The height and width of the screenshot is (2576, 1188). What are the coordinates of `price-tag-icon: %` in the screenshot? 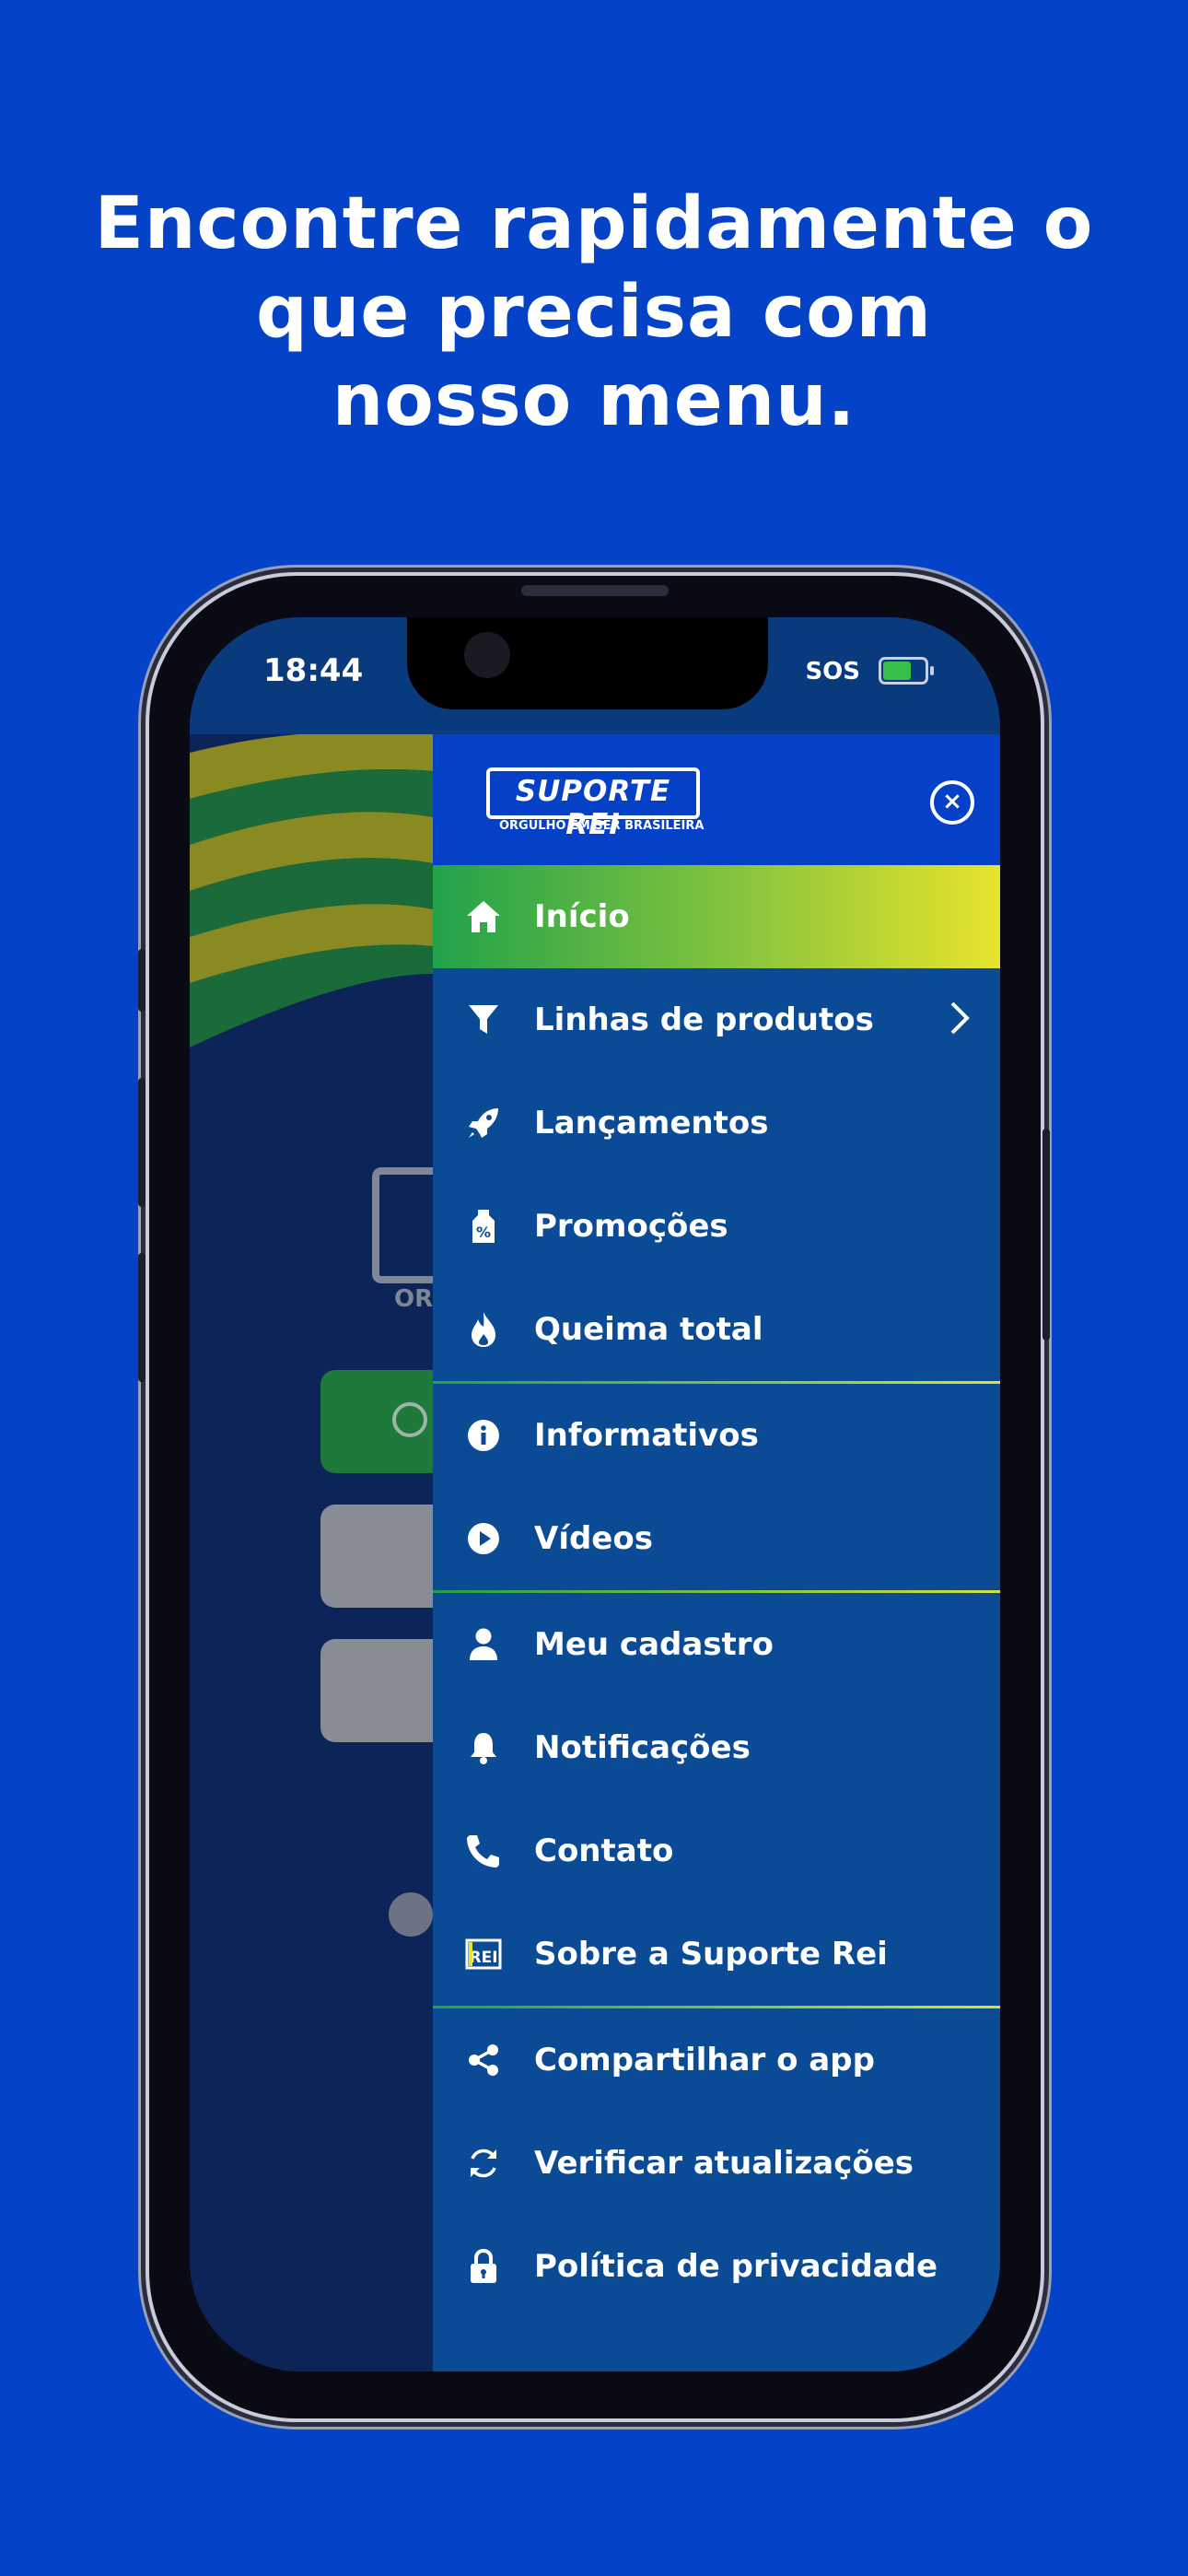 It's located at (483, 1226).